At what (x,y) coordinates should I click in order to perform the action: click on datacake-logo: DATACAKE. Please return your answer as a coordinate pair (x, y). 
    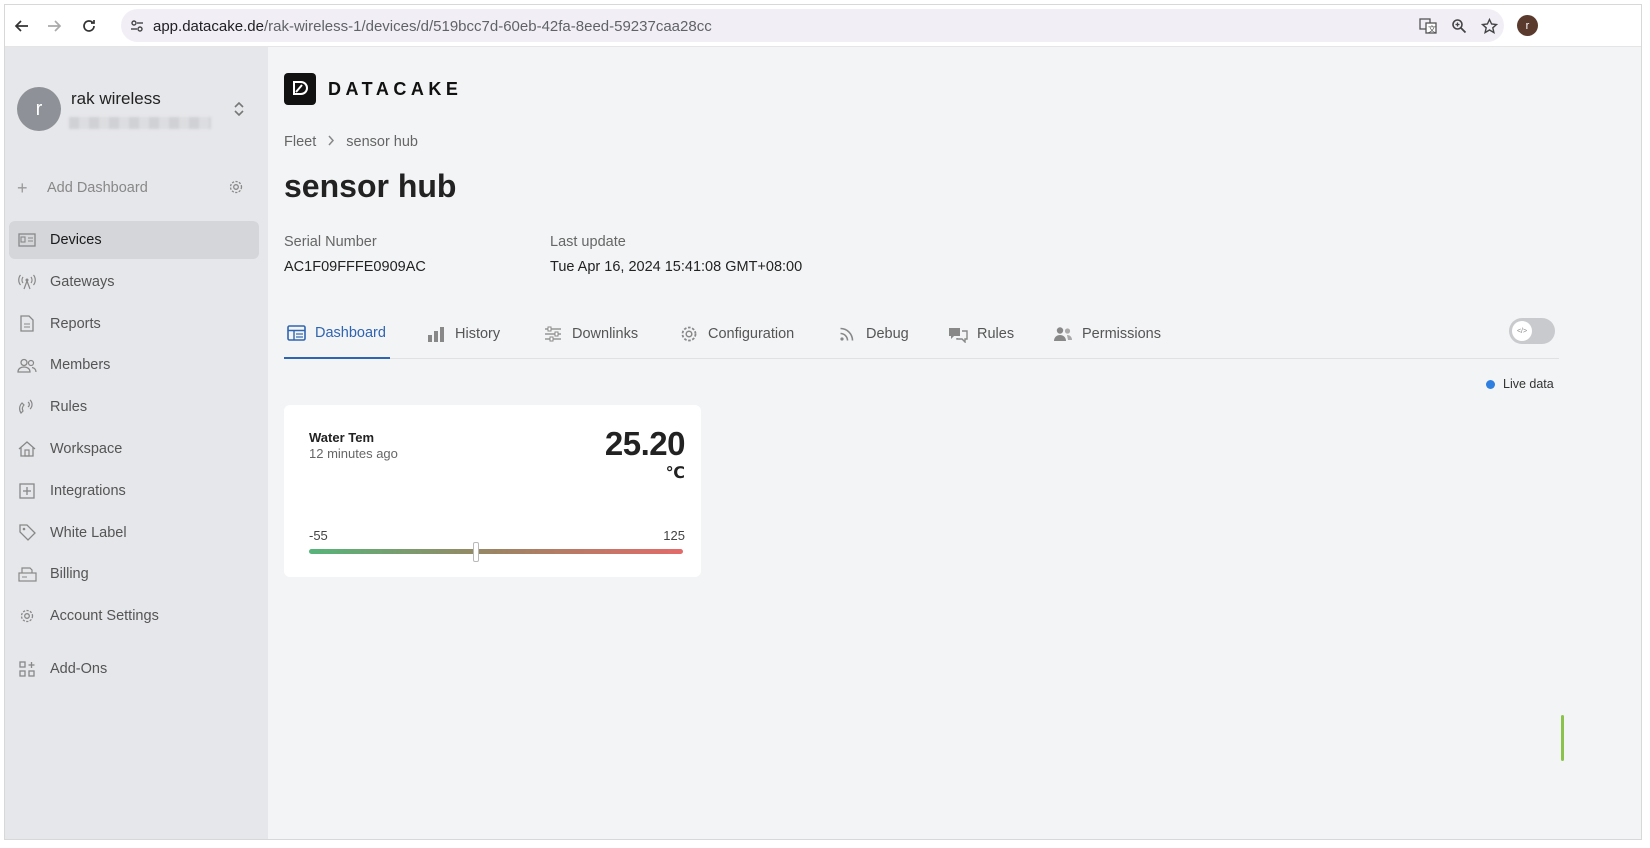
    Looking at the image, I should click on (373, 89).